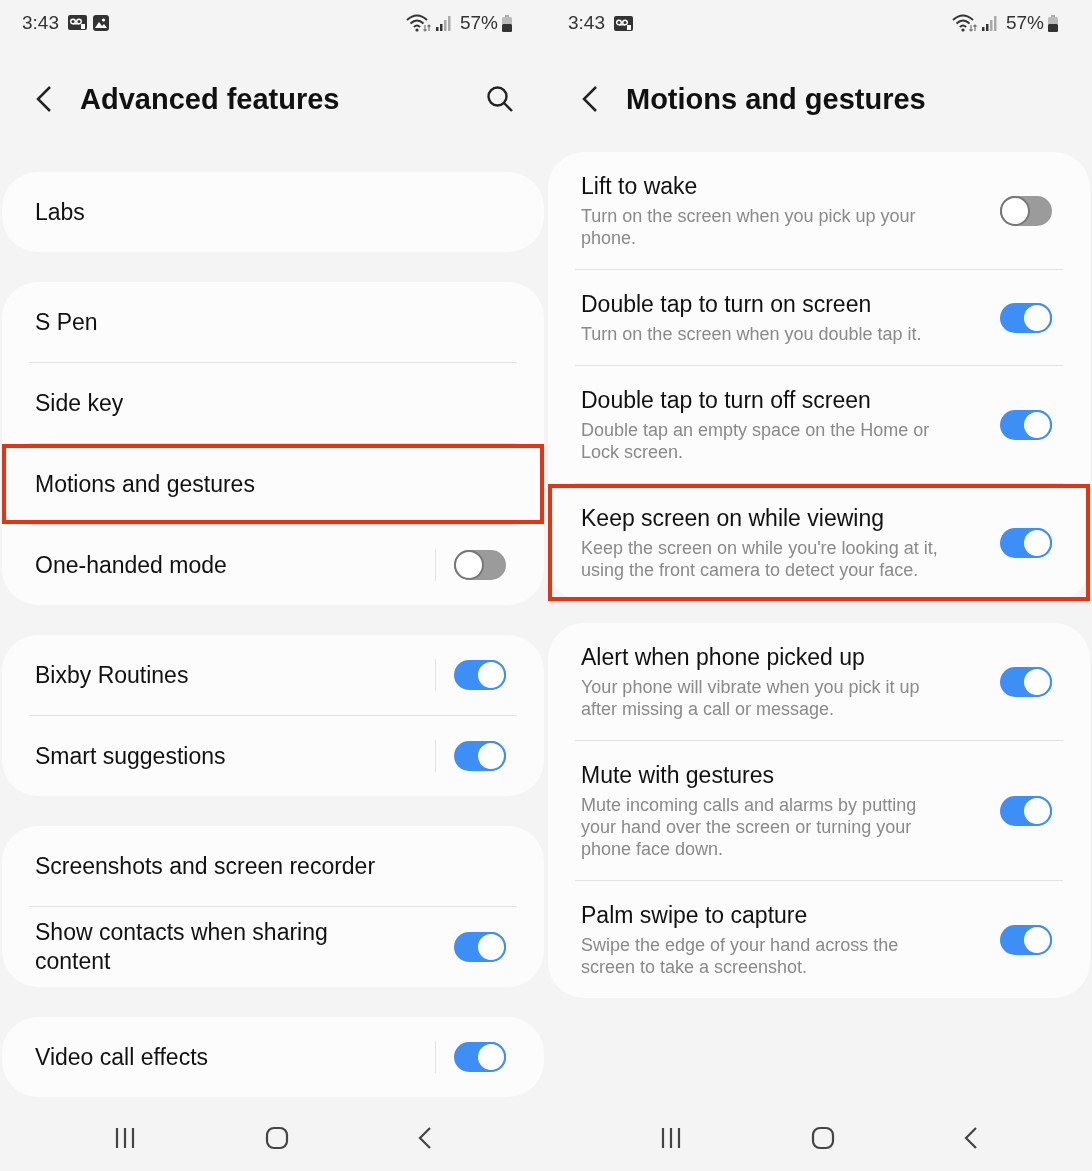  I want to click on search-icon, so click(500, 99).